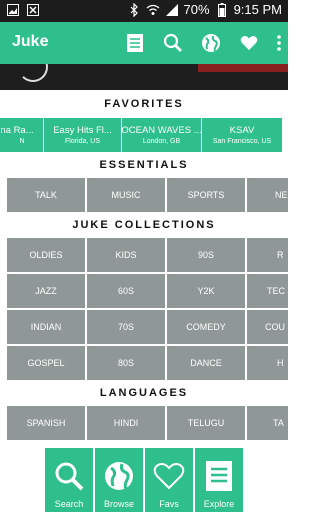 The width and height of the screenshot is (320, 512). Describe the element at coordinates (46, 255) in the screenshot. I see `category-tile: OLDIES` at that location.